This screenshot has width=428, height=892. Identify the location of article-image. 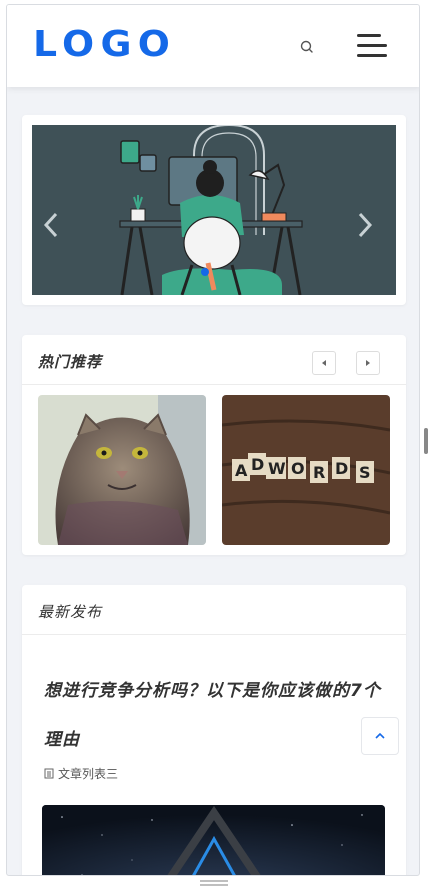
(213, 840).